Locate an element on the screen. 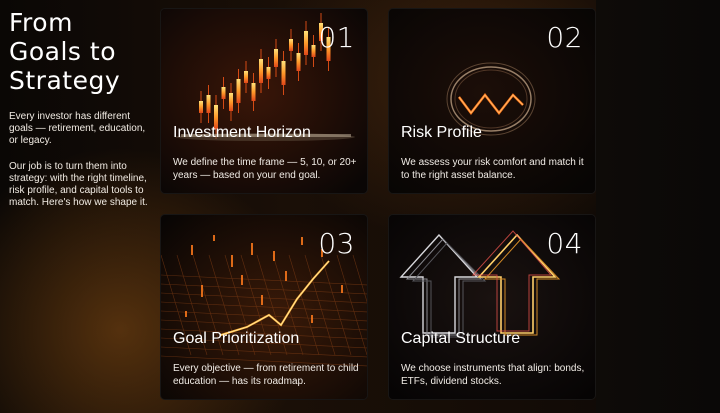 The width and height of the screenshot is (720, 413). title-line: From is located at coordinates (41, 22).